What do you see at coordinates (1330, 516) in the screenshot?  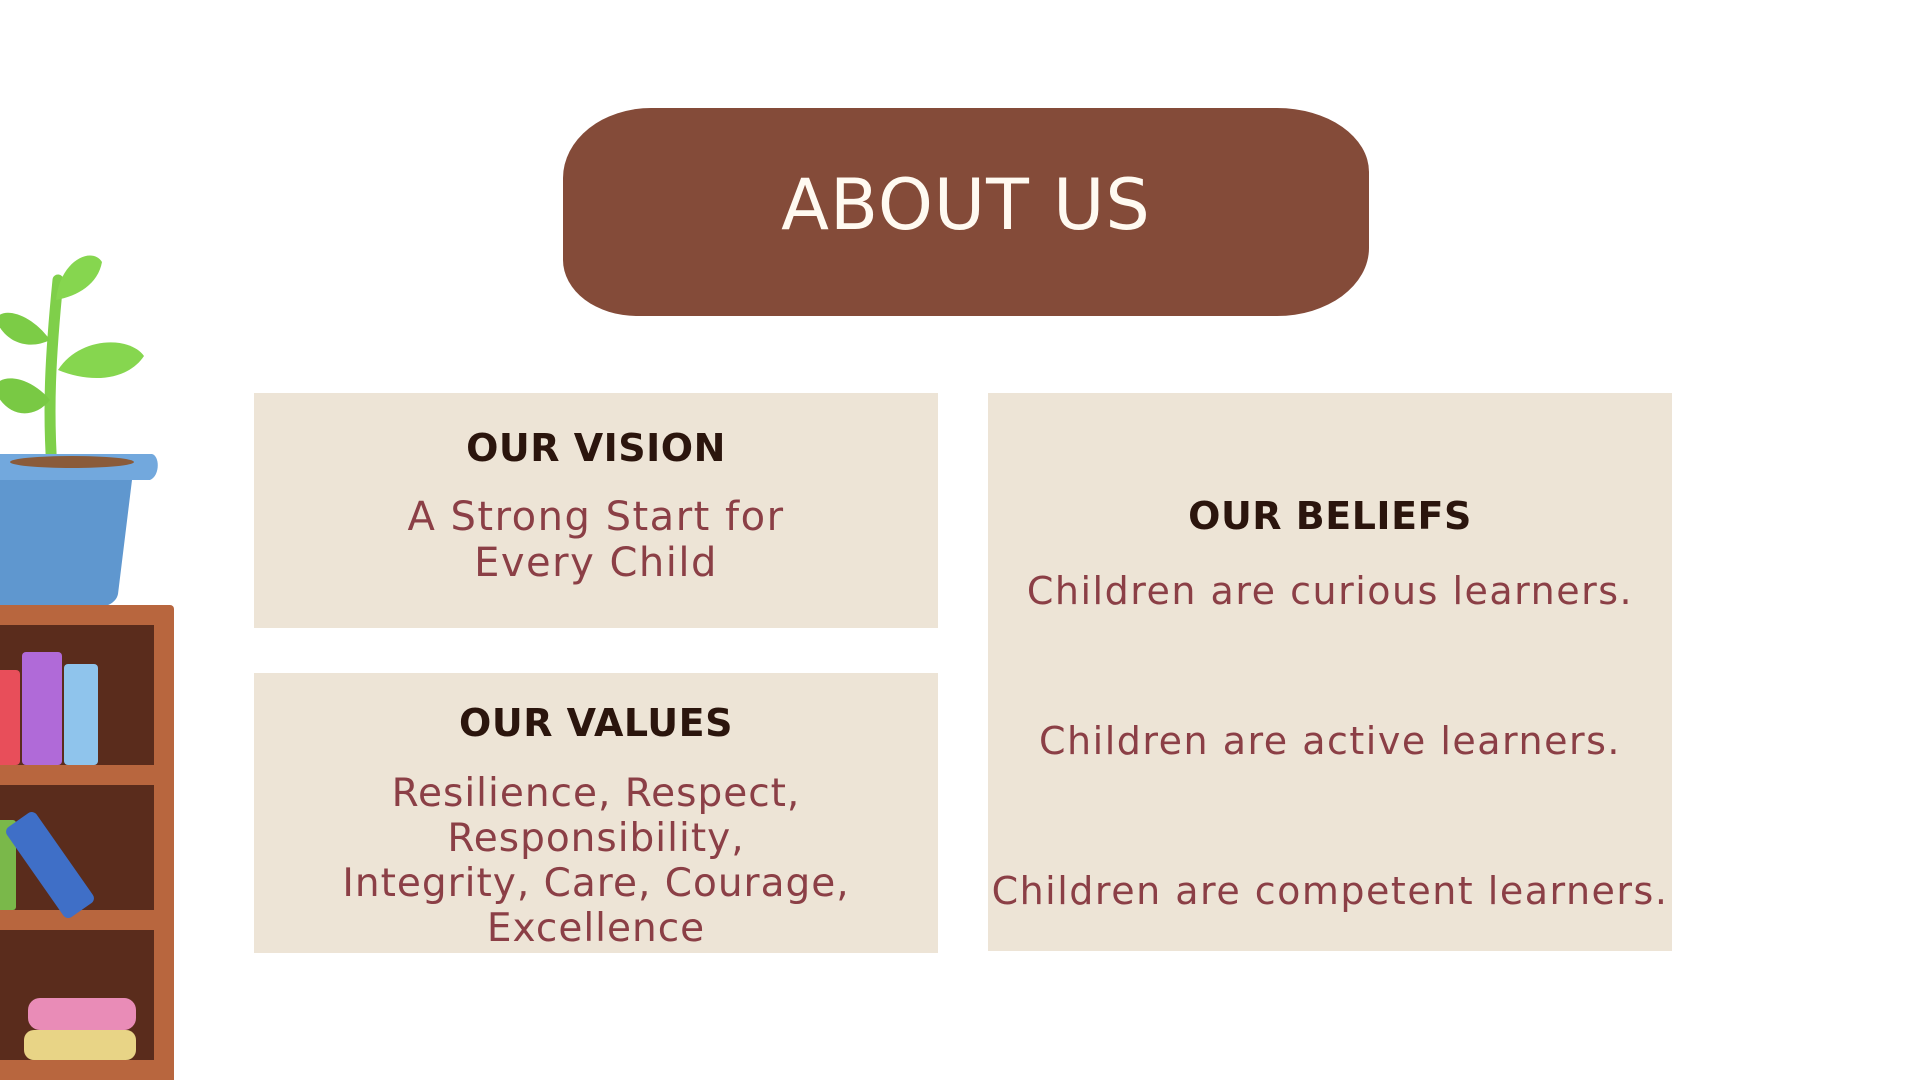 I see `beliefs-heading: OUR BELIEFS` at bounding box center [1330, 516].